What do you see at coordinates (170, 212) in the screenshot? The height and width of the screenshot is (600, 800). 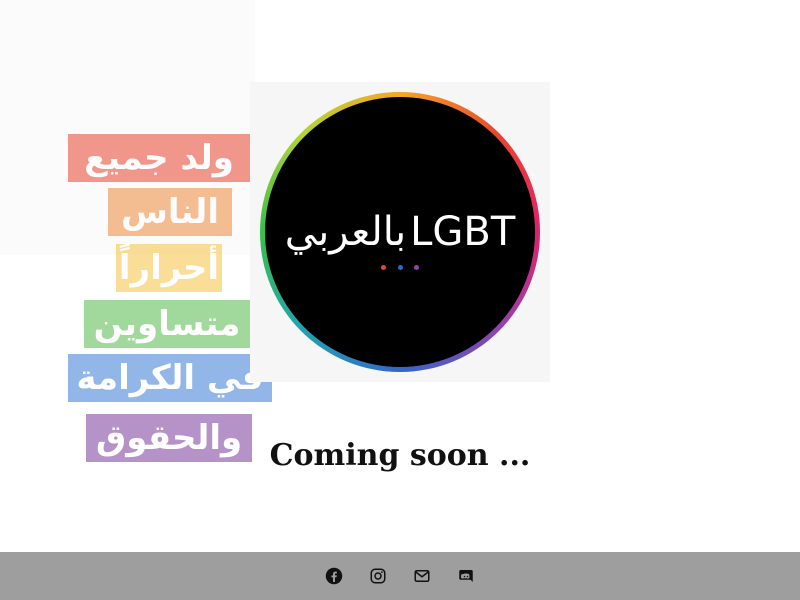 I see `poster-line-2: الناس` at bounding box center [170, 212].